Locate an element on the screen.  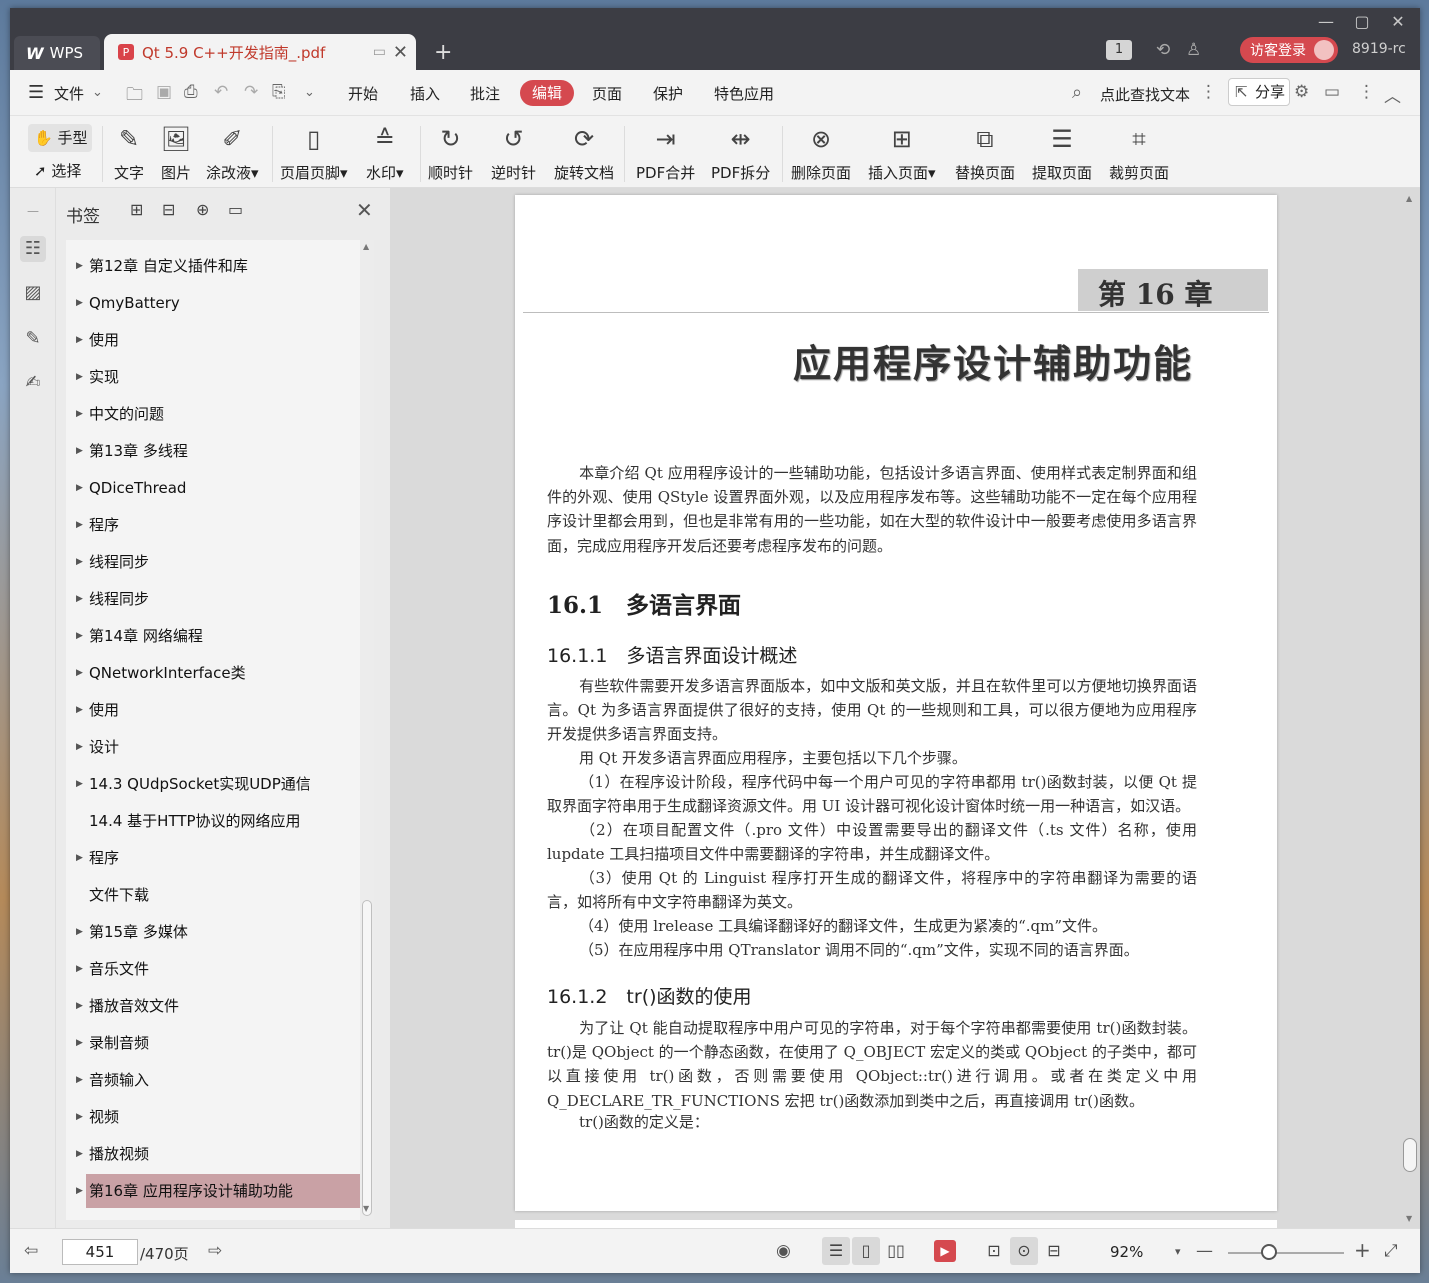
zoom-dropdown-icon: ▾ is located at coordinates (1178, 1251).